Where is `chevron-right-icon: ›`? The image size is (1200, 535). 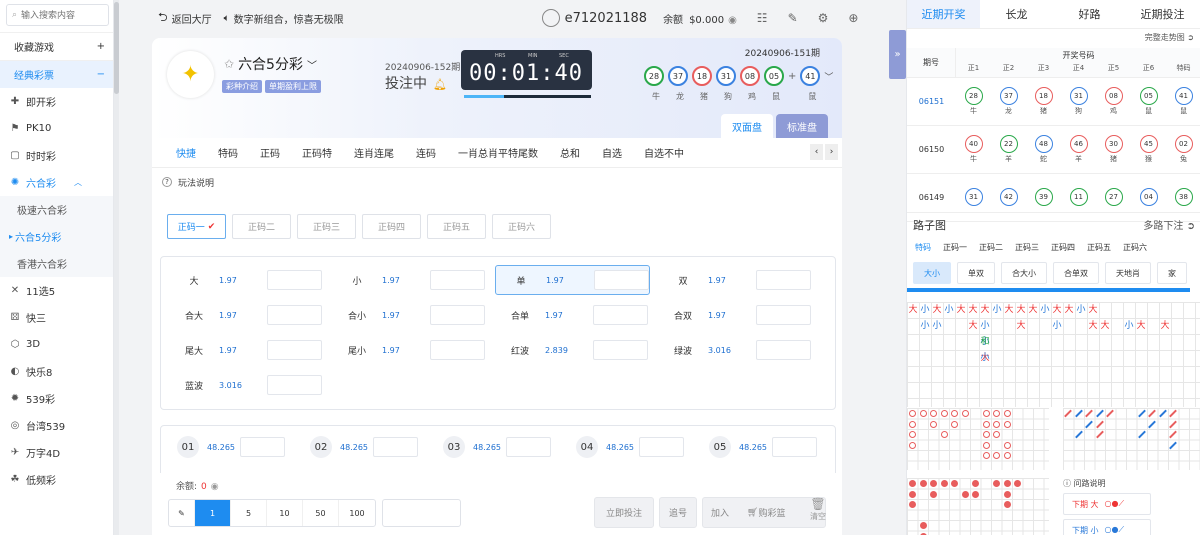
chevron-right-icon: › is located at coordinates (831, 152).